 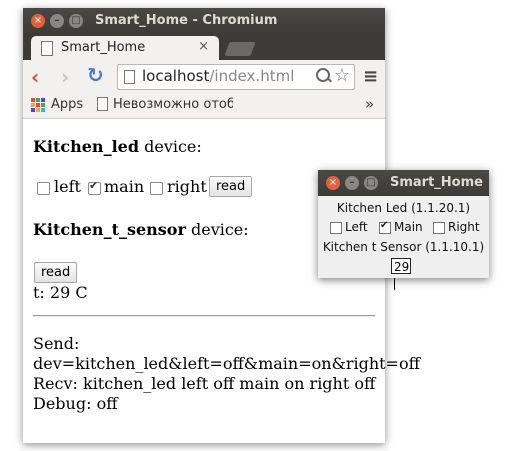 I want to click on right-checkbox, so click(x=156, y=188).